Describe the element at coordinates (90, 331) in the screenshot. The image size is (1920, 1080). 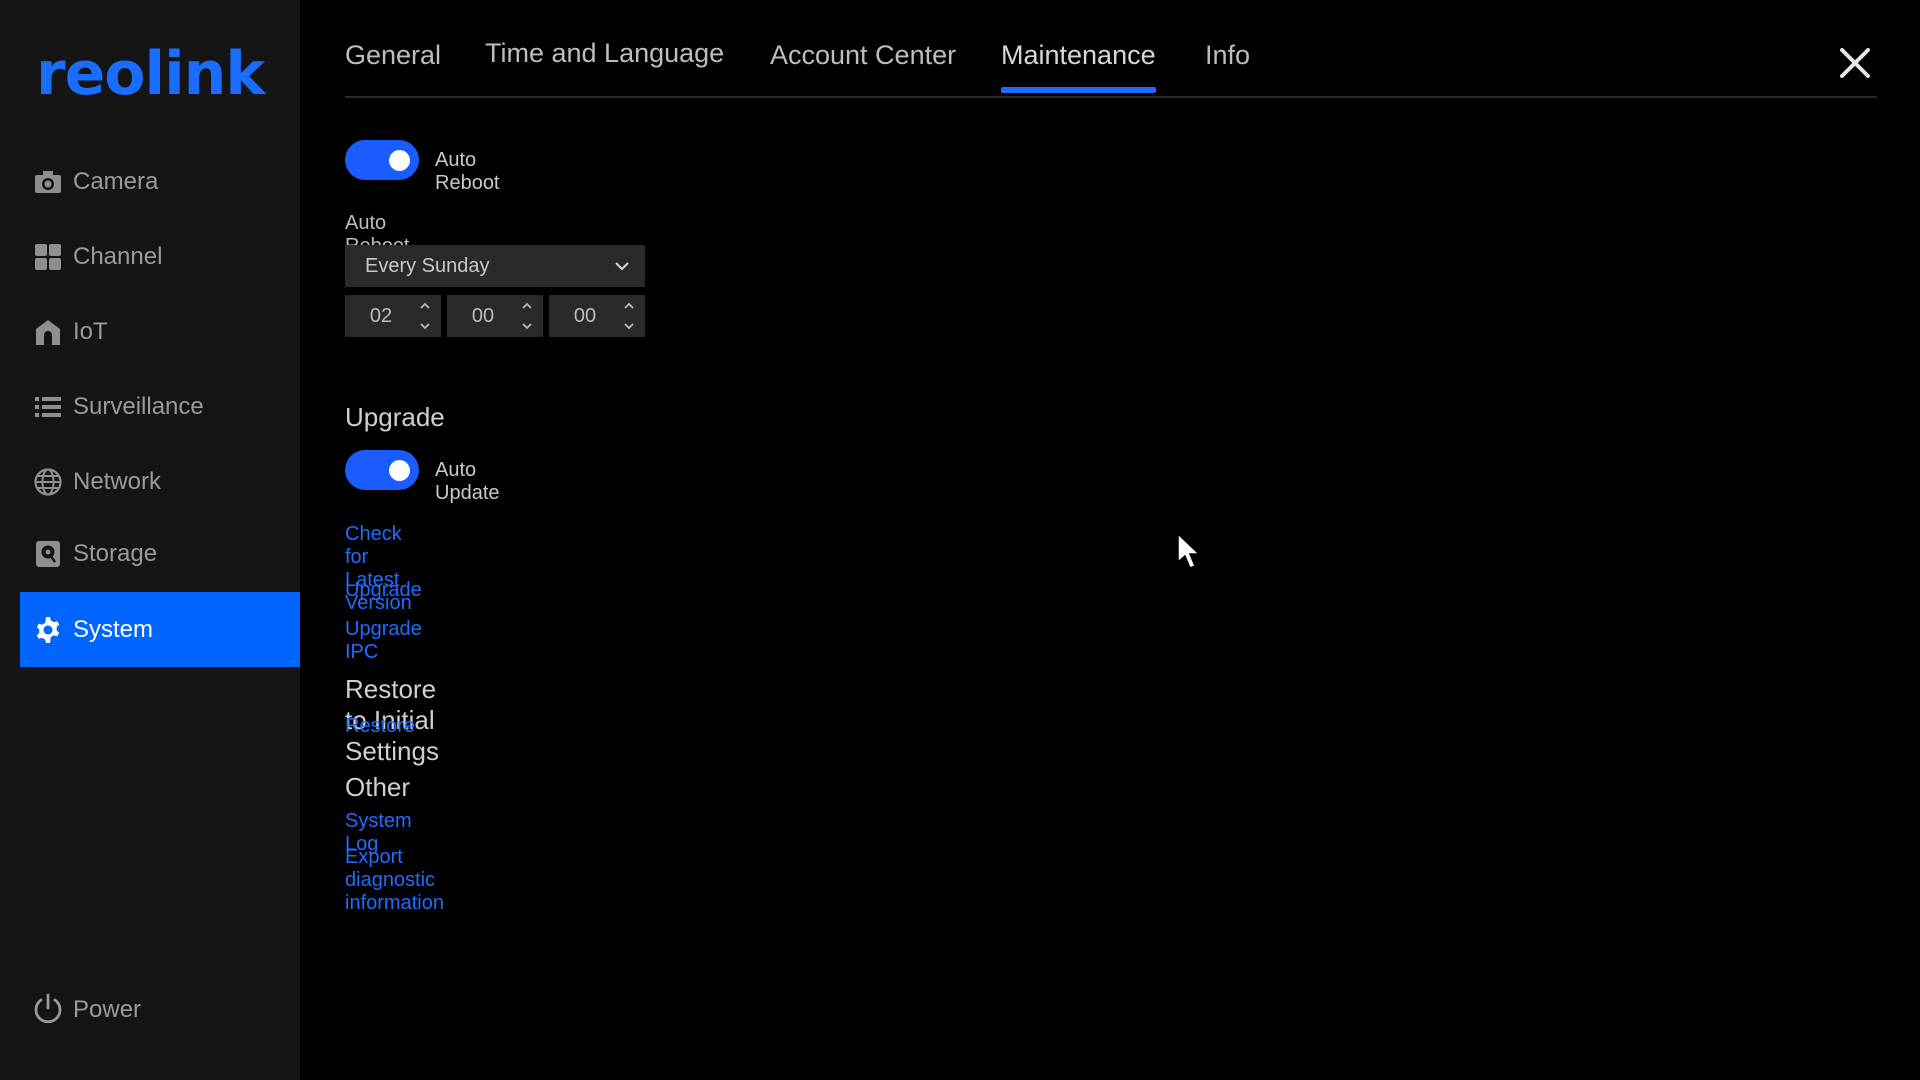
I see `sidebar-item-label: IoT` at that location.